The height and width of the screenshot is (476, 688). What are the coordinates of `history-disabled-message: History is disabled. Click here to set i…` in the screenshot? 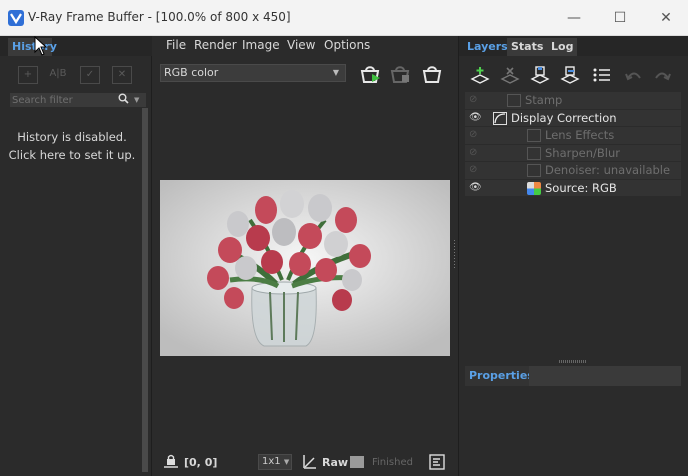 It's located at (72, 146).